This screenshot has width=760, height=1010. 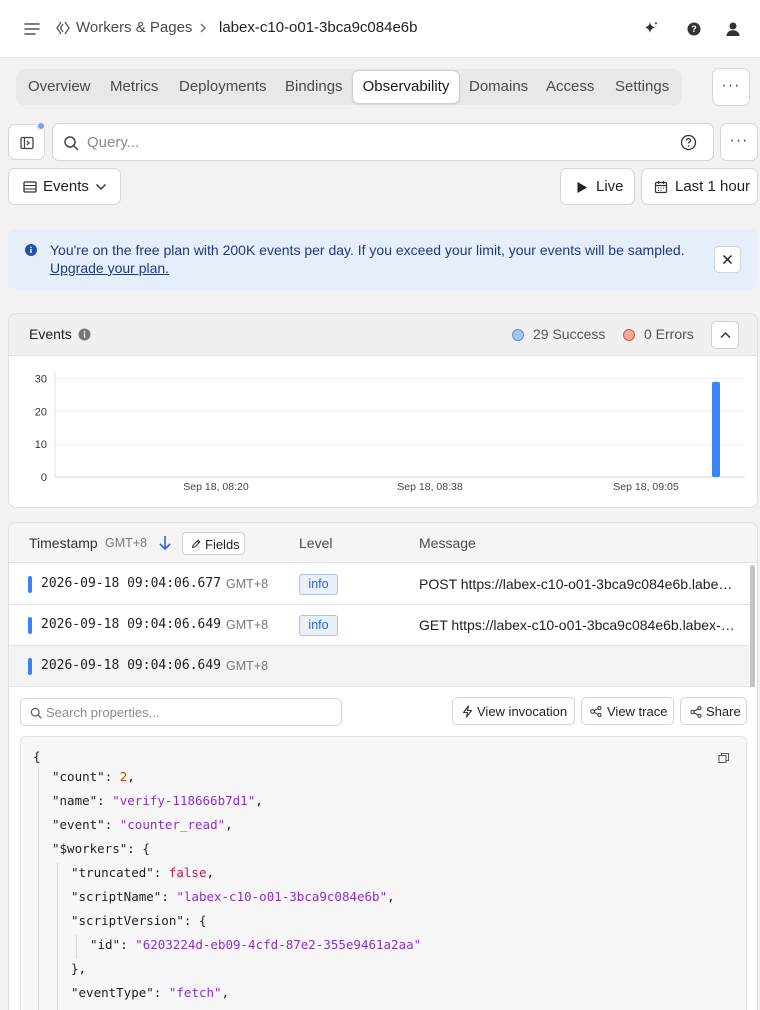 What do you see at coordinates (109, 268) in the screenshot?
I see `upgrade-plan-link: Upgrade your plan.` at bounding box center [109, 268].